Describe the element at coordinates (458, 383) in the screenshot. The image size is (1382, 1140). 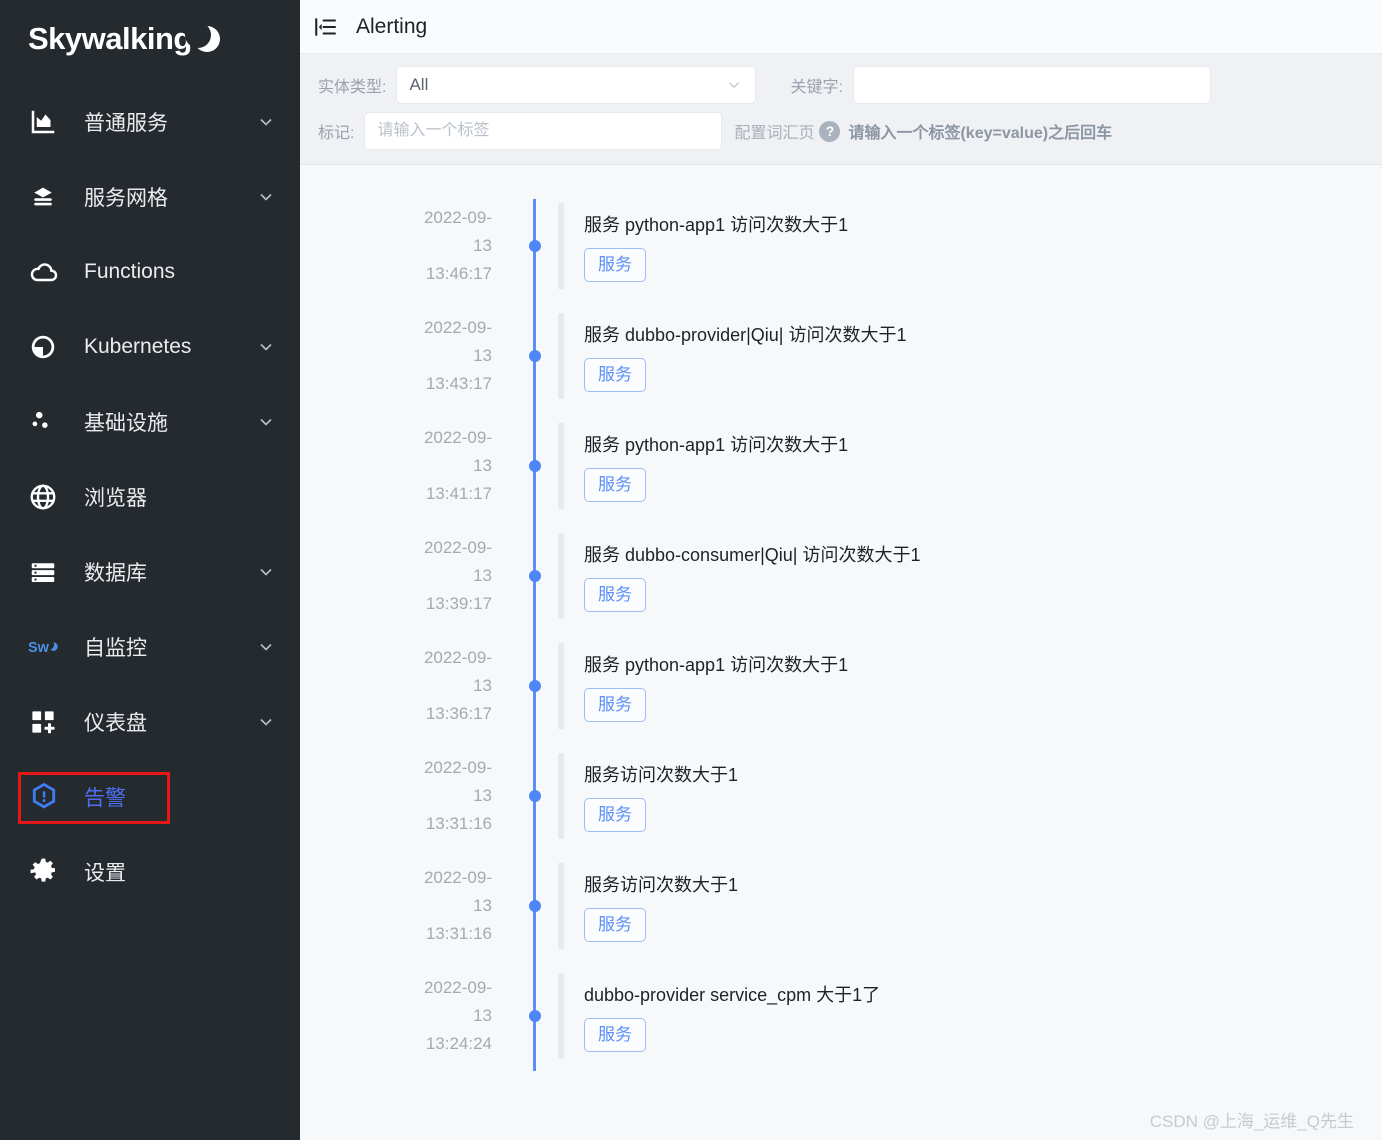
I see `alert-time: 13:43:17` at that location.